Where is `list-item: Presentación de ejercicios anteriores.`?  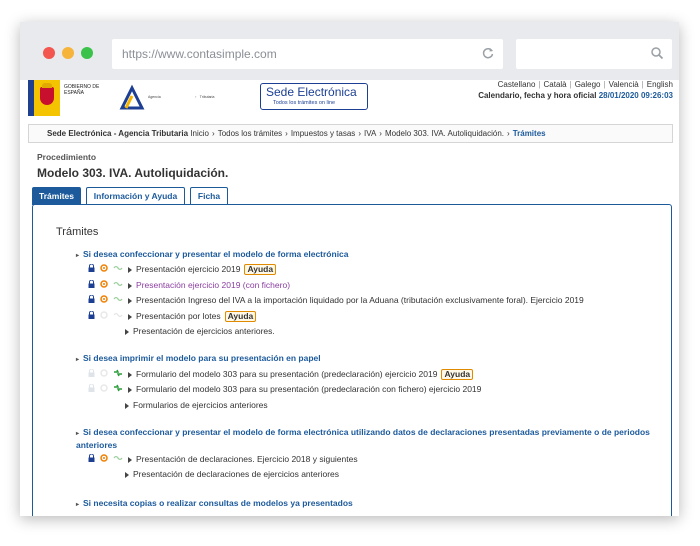 list-item: Presentación de ejercicios anteriores. is located at coordinates (200, 331).